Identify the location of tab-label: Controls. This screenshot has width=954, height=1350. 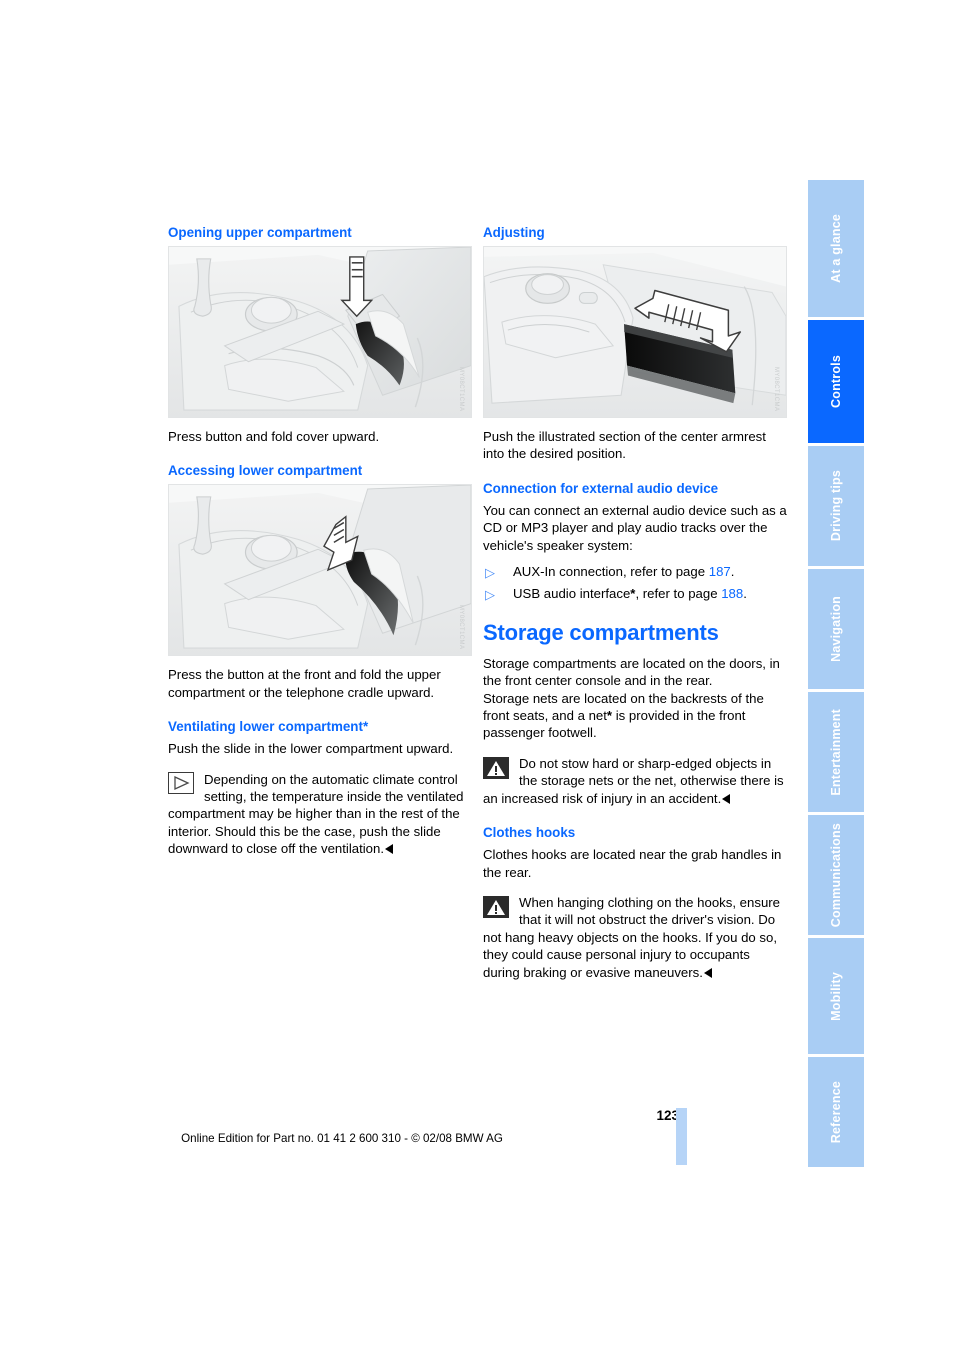
(836, 381).